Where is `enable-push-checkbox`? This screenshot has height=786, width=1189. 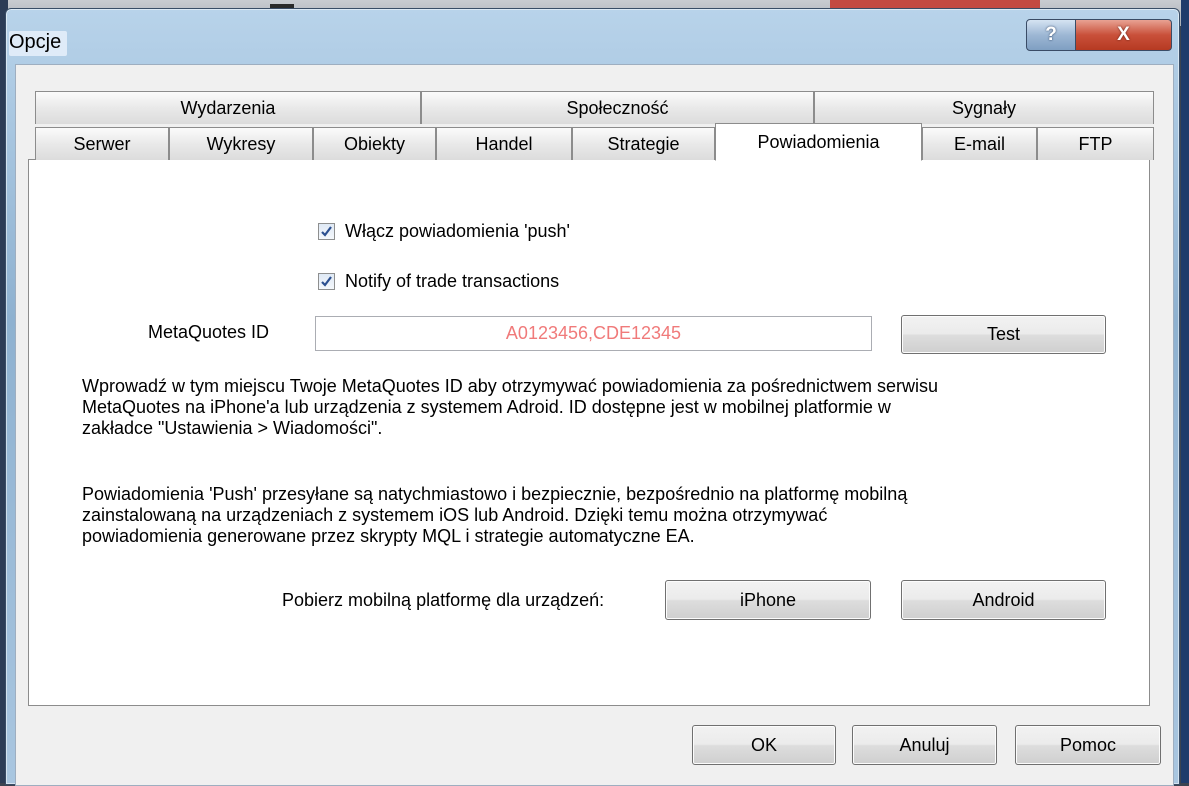 enable-push-checkbox is located at coordinates (326, 231).